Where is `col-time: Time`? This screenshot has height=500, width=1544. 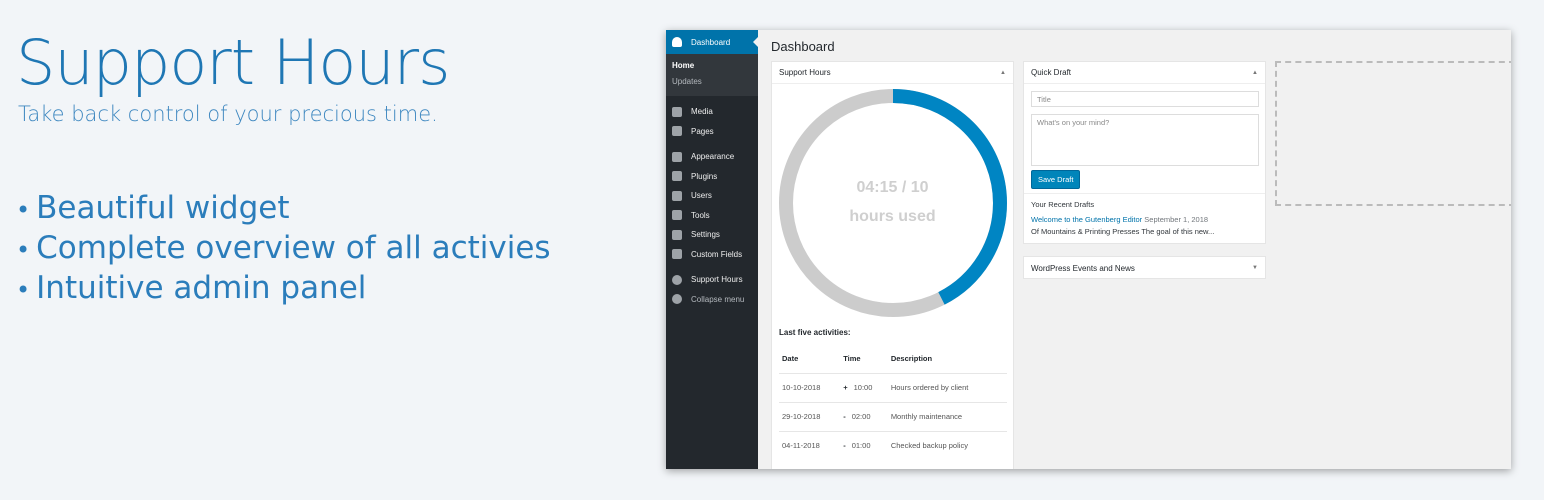
col-time: Time is located at coordinates (852, 358).